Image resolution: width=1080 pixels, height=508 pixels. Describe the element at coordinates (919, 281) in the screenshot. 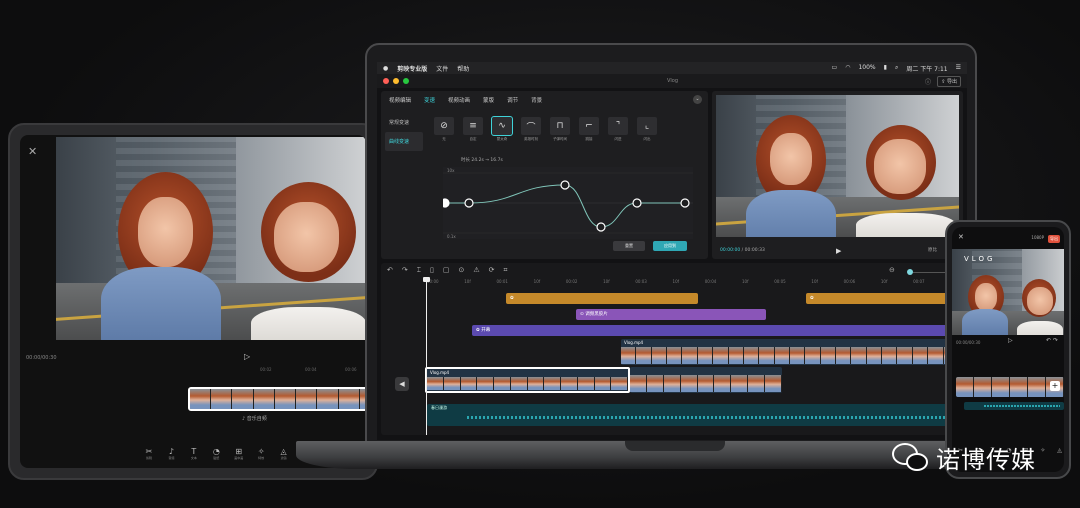

I see `ruler-tick: 00:07` at that location.